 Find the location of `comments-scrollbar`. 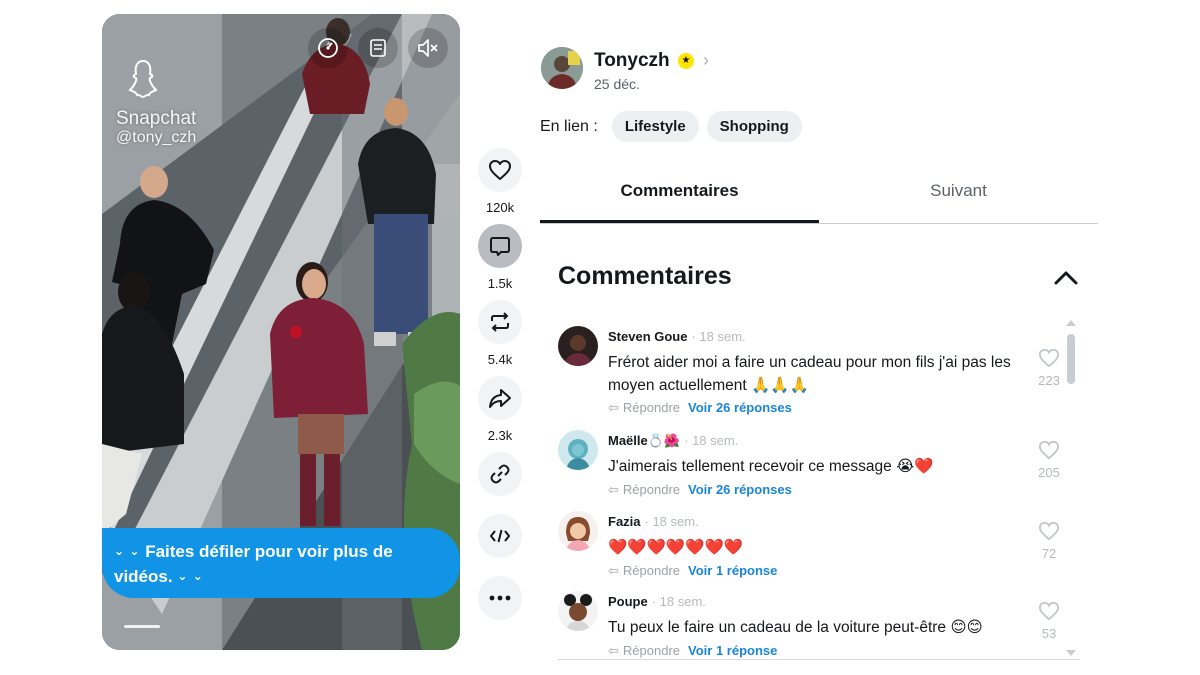

comments-scrollbar is located at coordinates (1071, 488).